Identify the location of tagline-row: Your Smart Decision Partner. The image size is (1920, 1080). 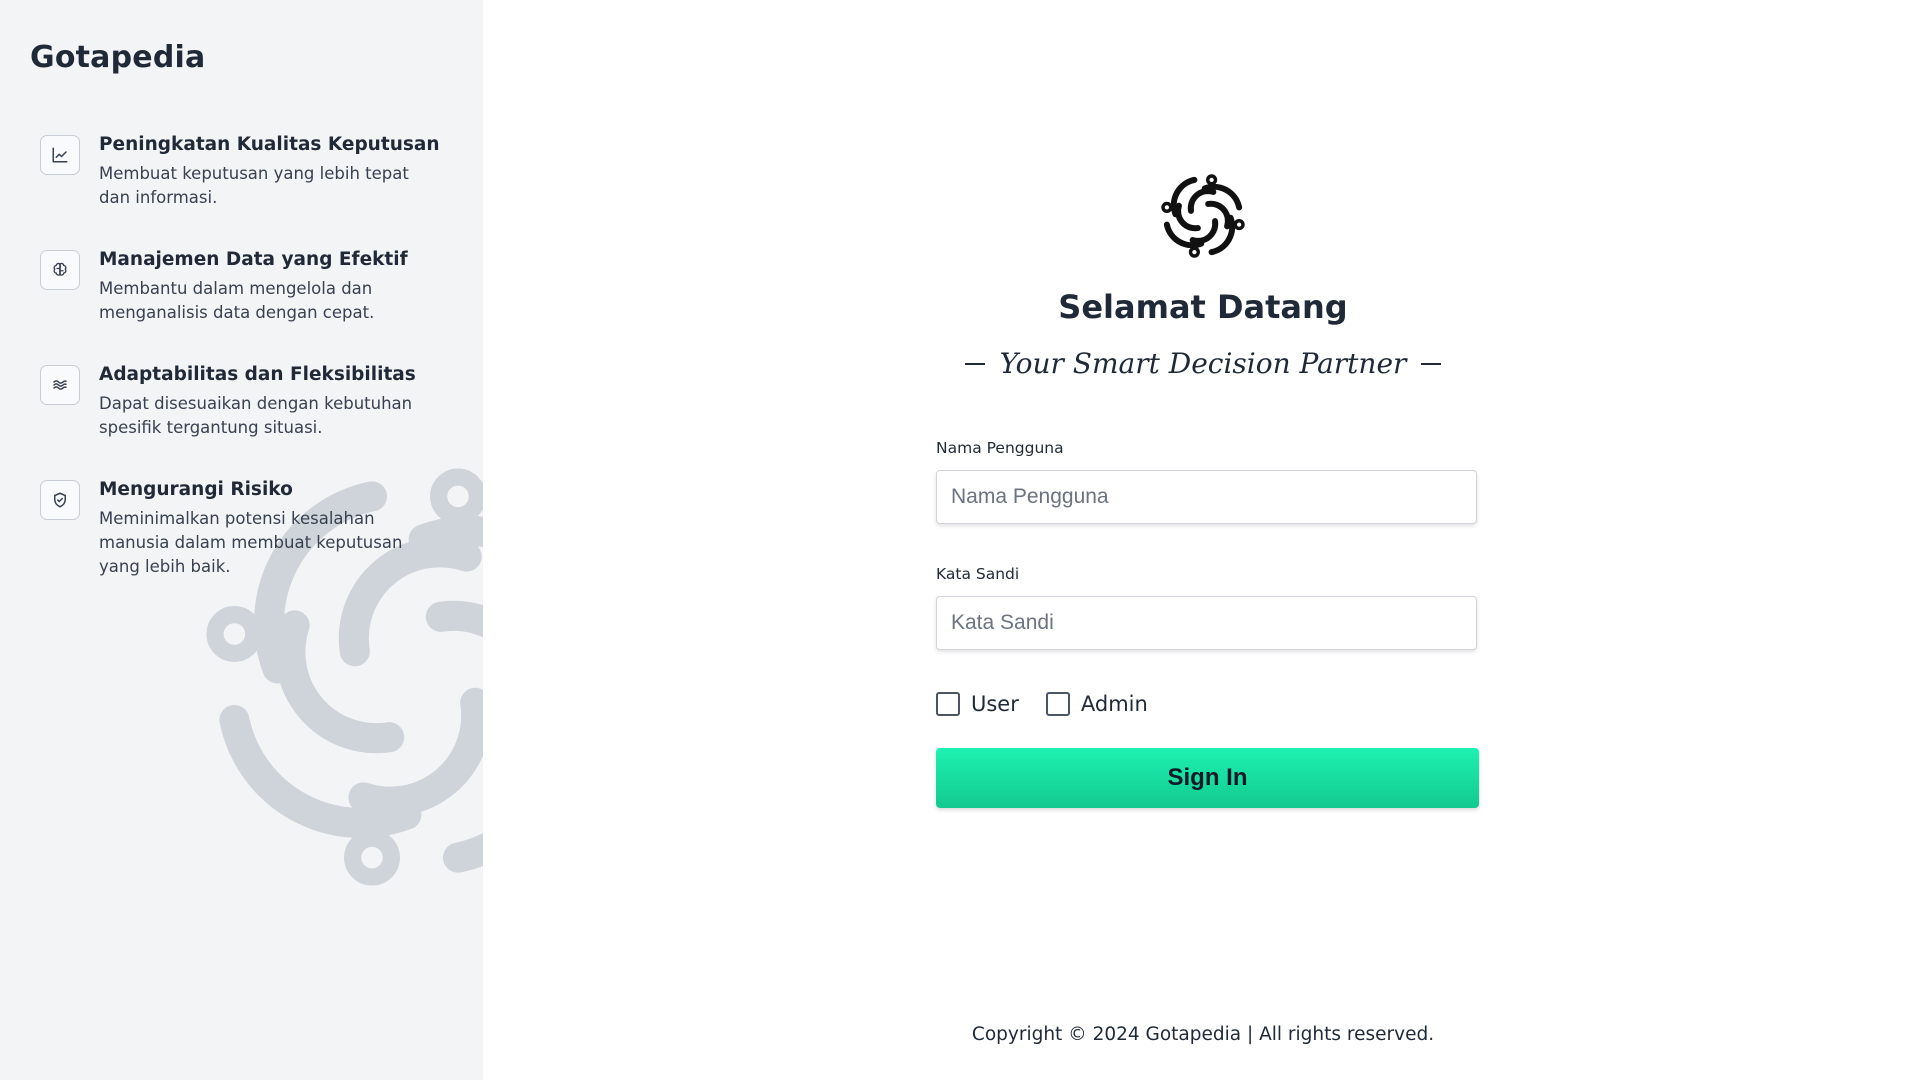
(1201, 363).